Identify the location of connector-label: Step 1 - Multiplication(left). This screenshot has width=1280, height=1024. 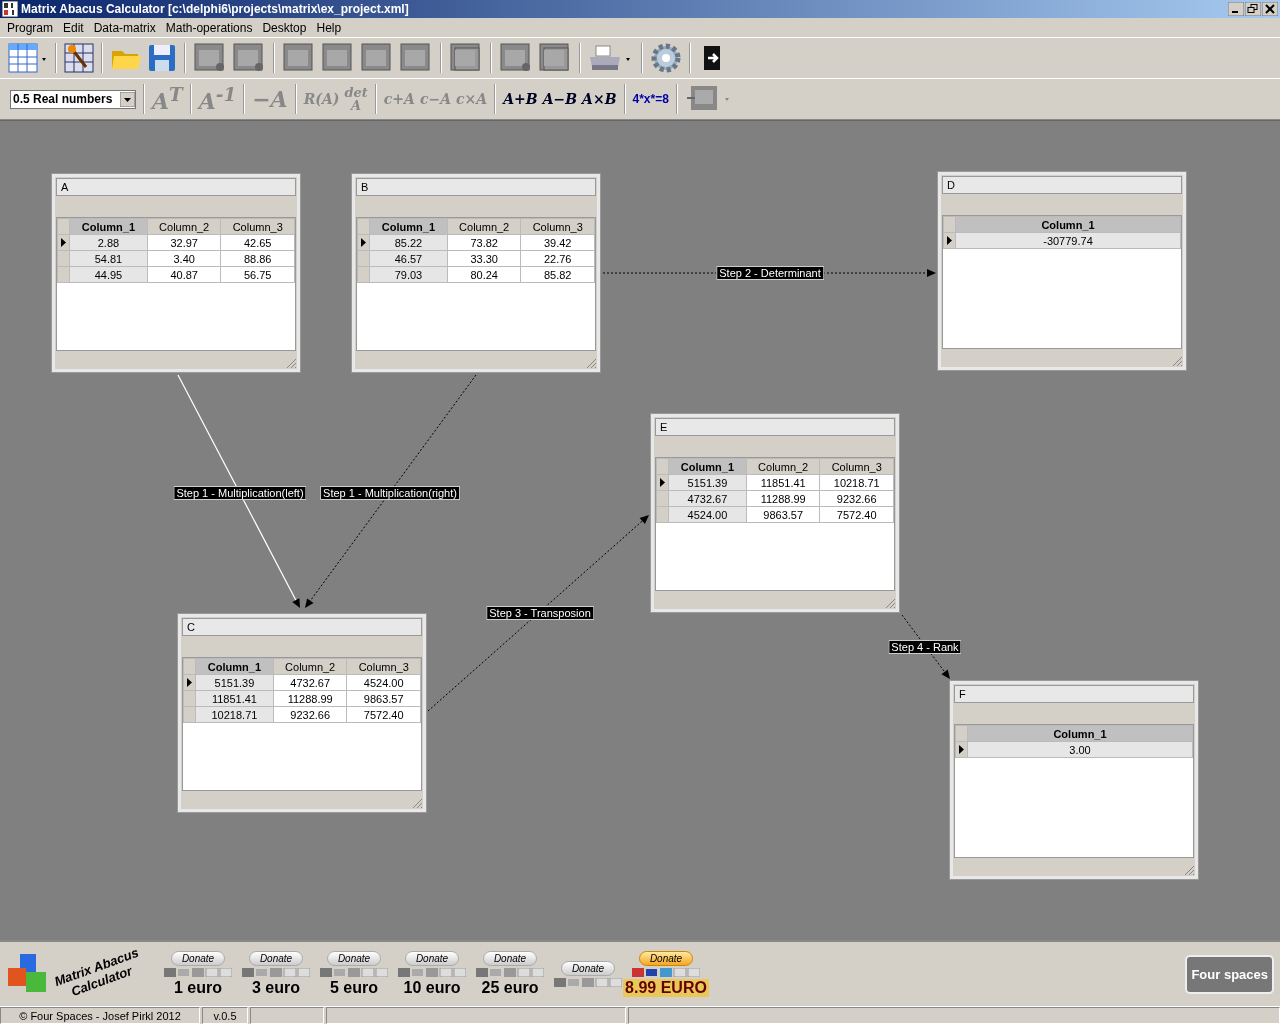
(240, 493).